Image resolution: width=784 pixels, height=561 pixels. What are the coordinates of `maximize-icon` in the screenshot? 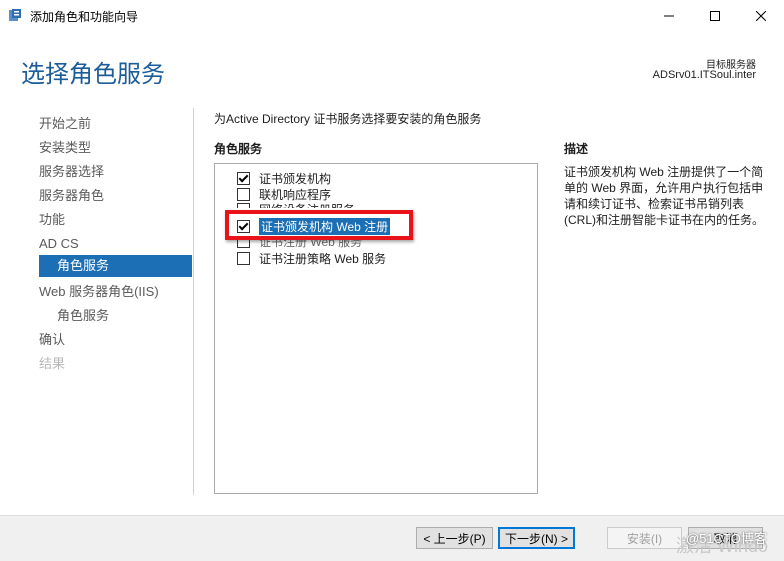 It's located at (715, 15).